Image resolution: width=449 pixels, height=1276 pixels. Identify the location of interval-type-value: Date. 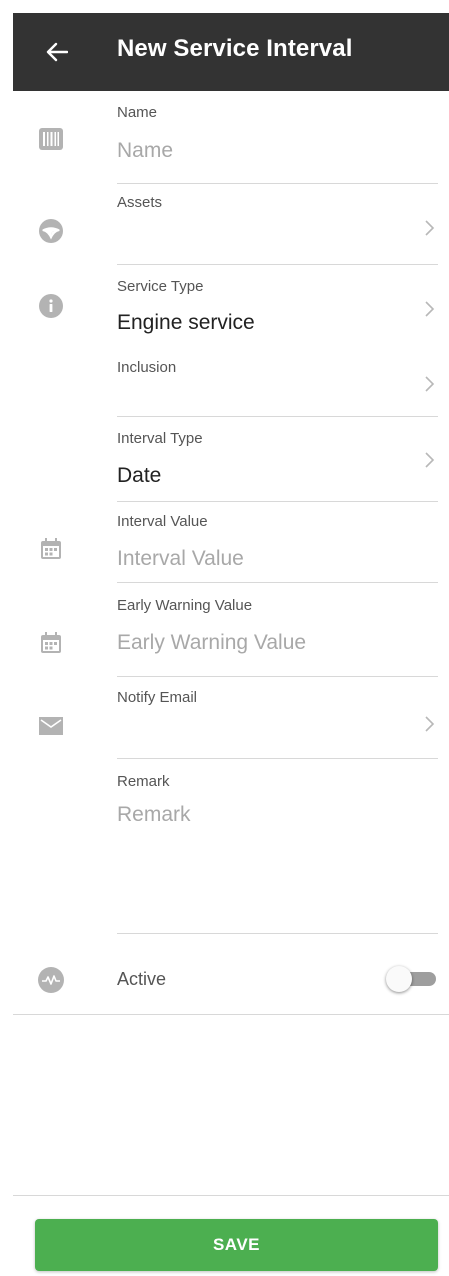
(139, 475).